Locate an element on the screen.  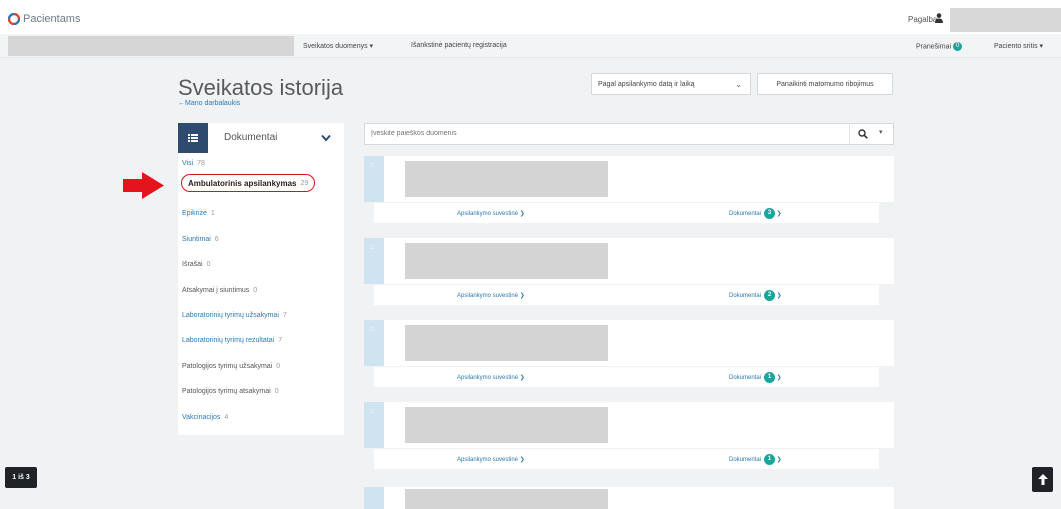
visit-card: □ Apsilankymo suvestinė ❯ Dokumentai 3 ❯ is located at coordinates (629, 189).